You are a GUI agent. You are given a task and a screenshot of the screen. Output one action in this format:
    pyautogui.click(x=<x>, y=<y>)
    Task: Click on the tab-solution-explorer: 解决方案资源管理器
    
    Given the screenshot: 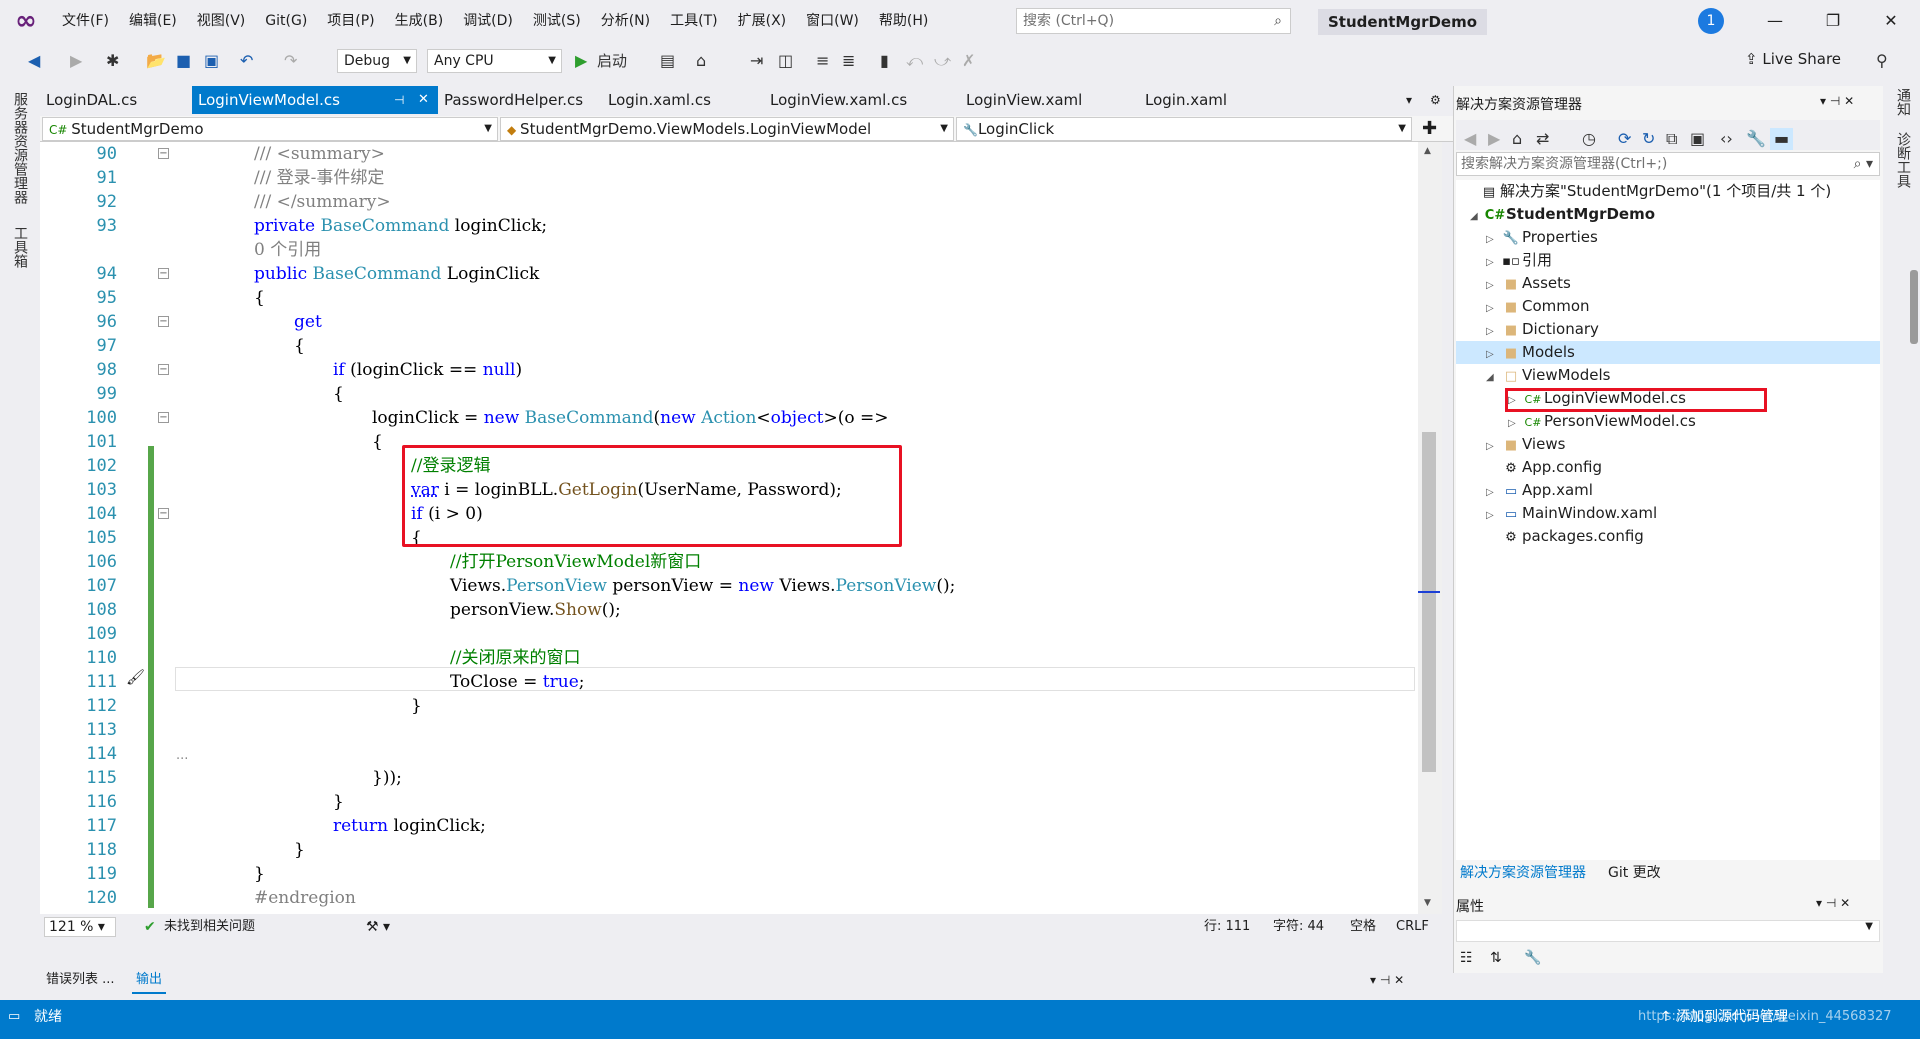 What is the action you would take?
    pyautogui.click(x=1523, y=873)
    